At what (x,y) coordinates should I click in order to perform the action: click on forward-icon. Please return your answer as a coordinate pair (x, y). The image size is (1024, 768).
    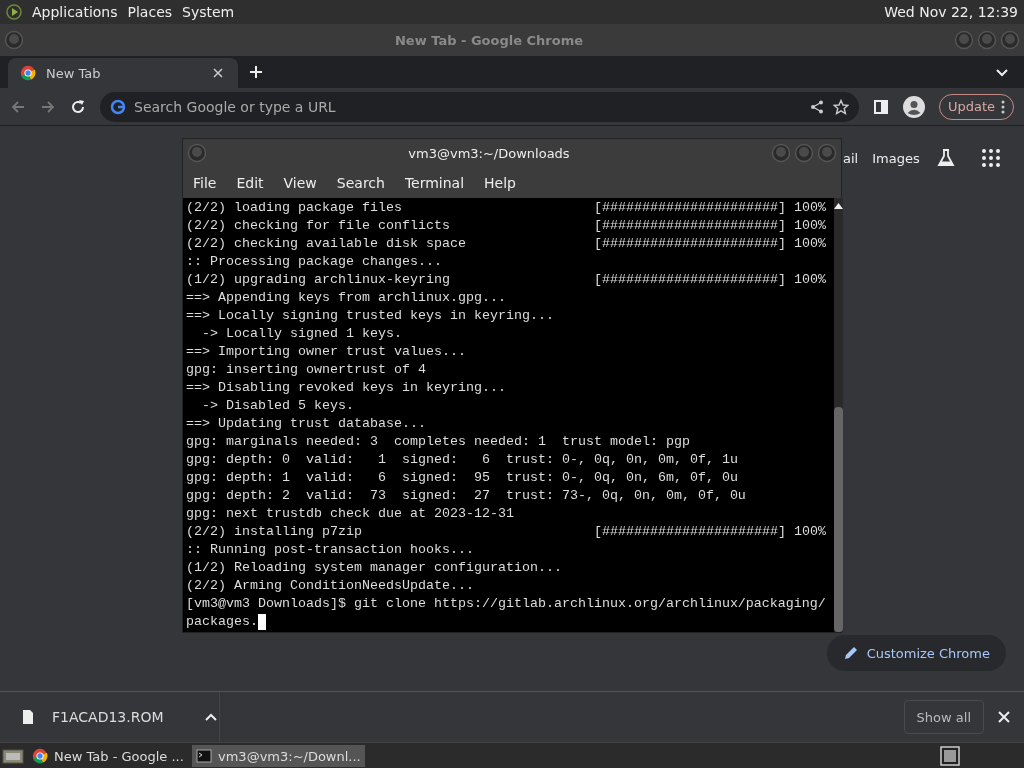
    Looking at the image, I should click on (48, 106).